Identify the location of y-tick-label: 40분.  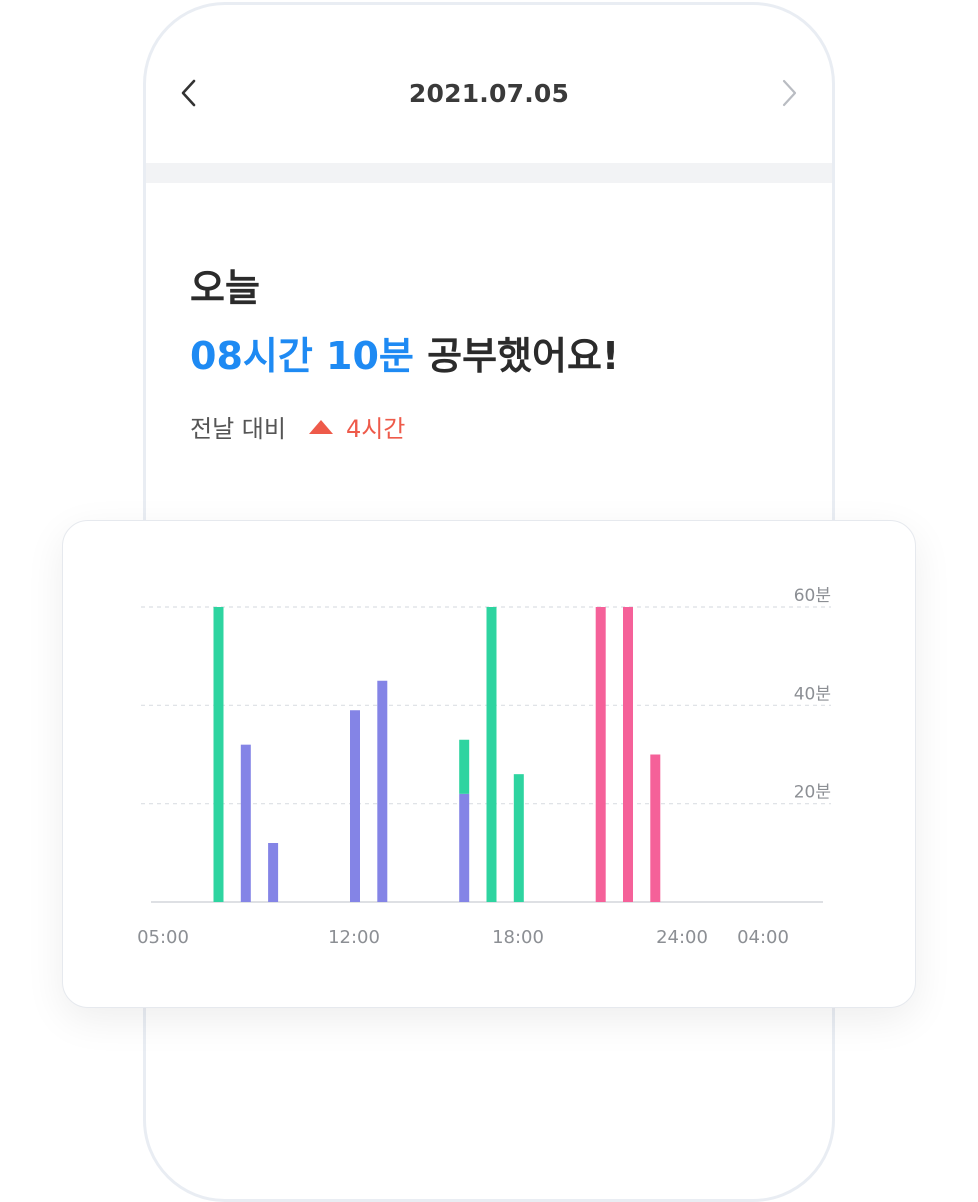
(812, 694).